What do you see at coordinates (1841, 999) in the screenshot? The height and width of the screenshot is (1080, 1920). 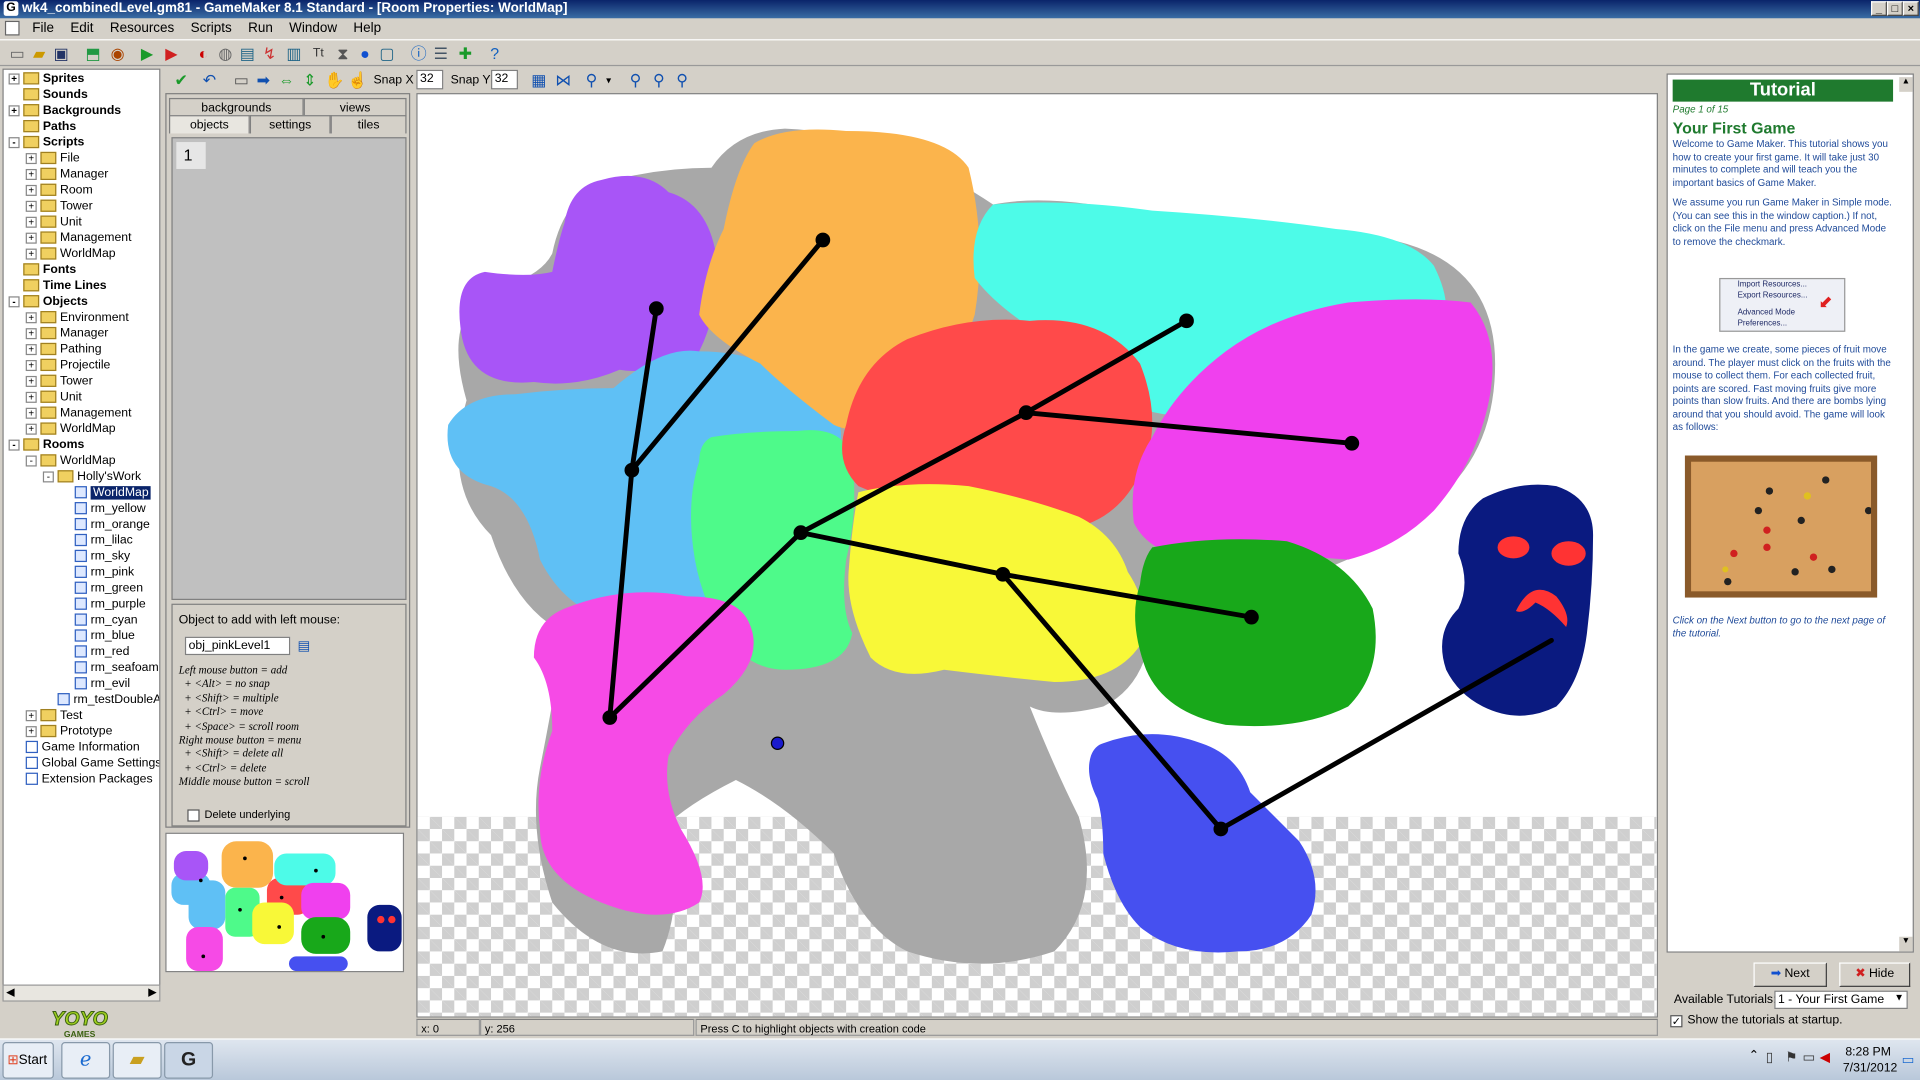 I see `available-tutorials-select: 1 - Your First Game` at bounding box center [1841, 999].